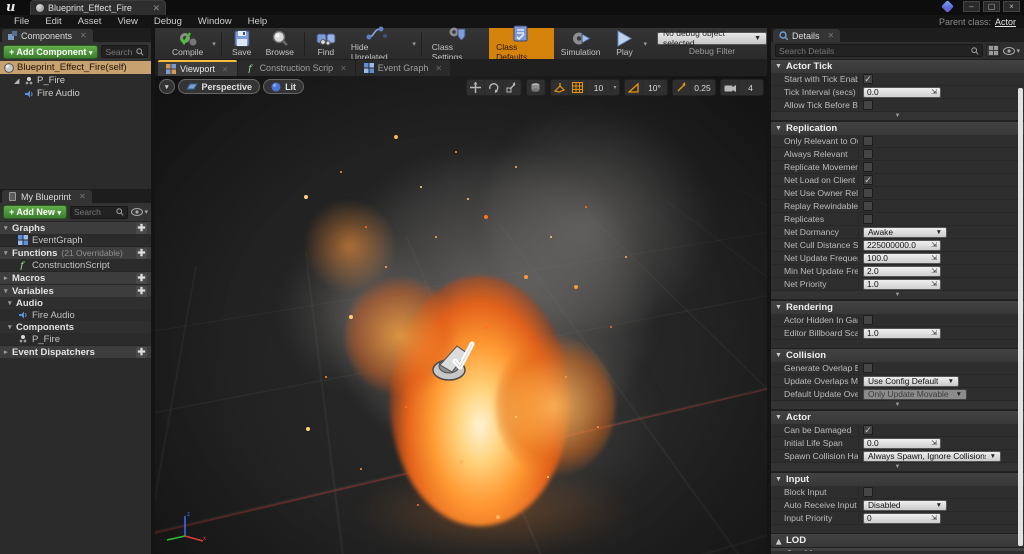  Describe the element at coordinates (47, 196) in the screenshot. I see `tab-my-blueprint: My Blueprint ✕` at that location.